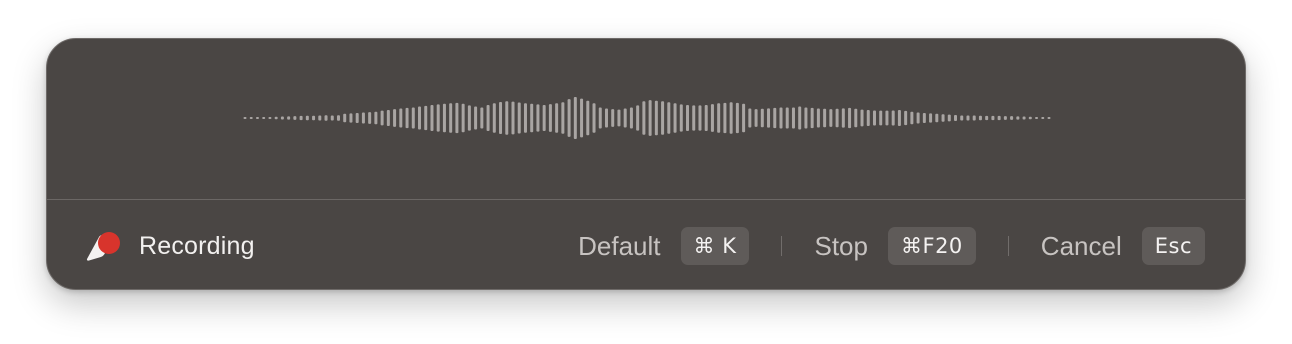  What do you see at coordinates (895, 246) in the screenshot?
I see `stop-shortcut: Stop ⌘F20` at bounding box center [895, 246].